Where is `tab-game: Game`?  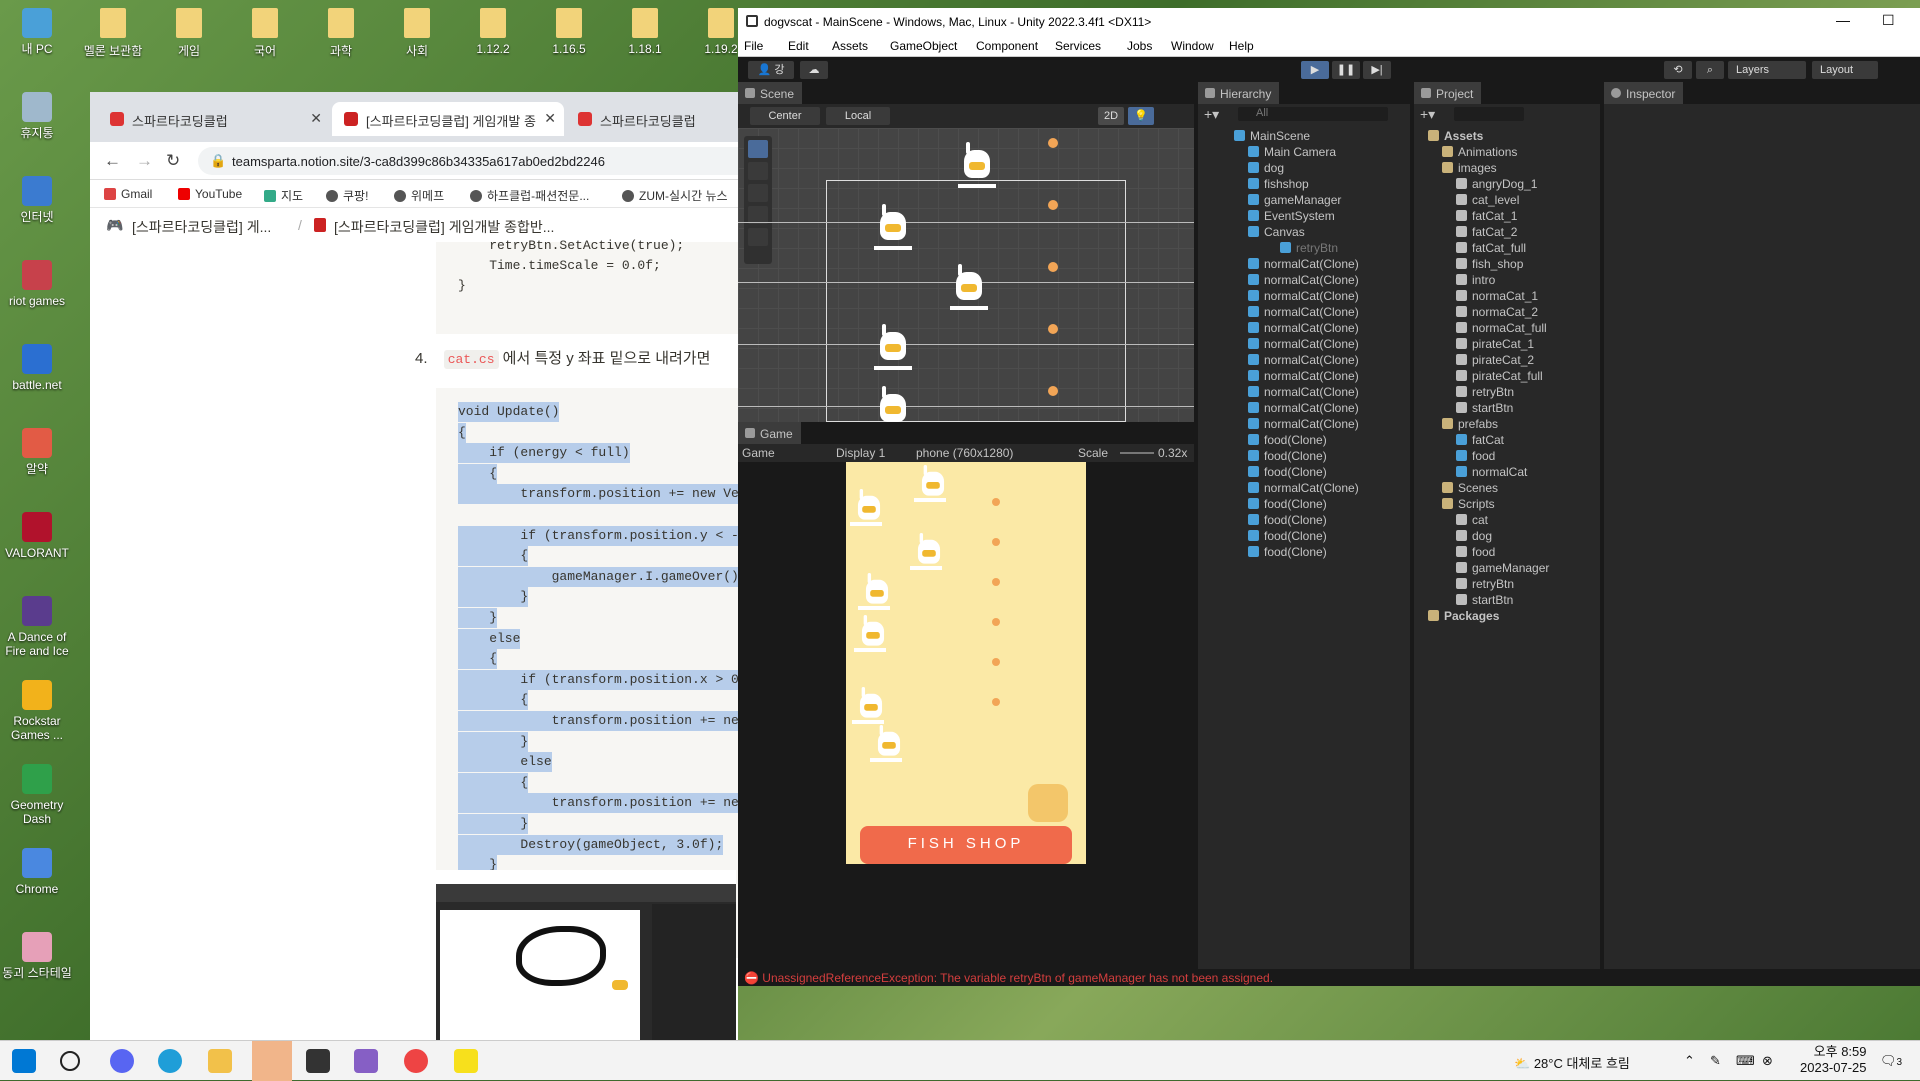 tab-game: Game is located at coordinates (769, 433).